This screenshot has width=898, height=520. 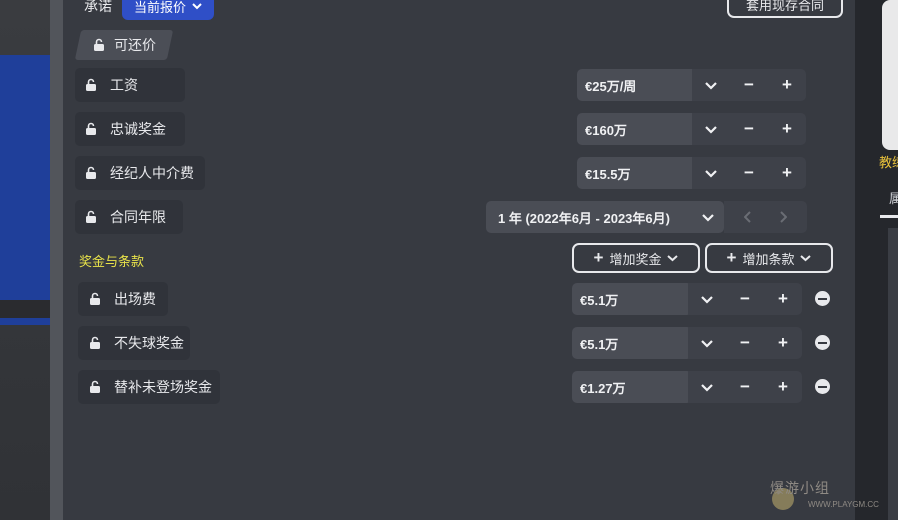 I want to click on apply-existing-contract-button: 套用现存合同, so click(x=785, y=9).